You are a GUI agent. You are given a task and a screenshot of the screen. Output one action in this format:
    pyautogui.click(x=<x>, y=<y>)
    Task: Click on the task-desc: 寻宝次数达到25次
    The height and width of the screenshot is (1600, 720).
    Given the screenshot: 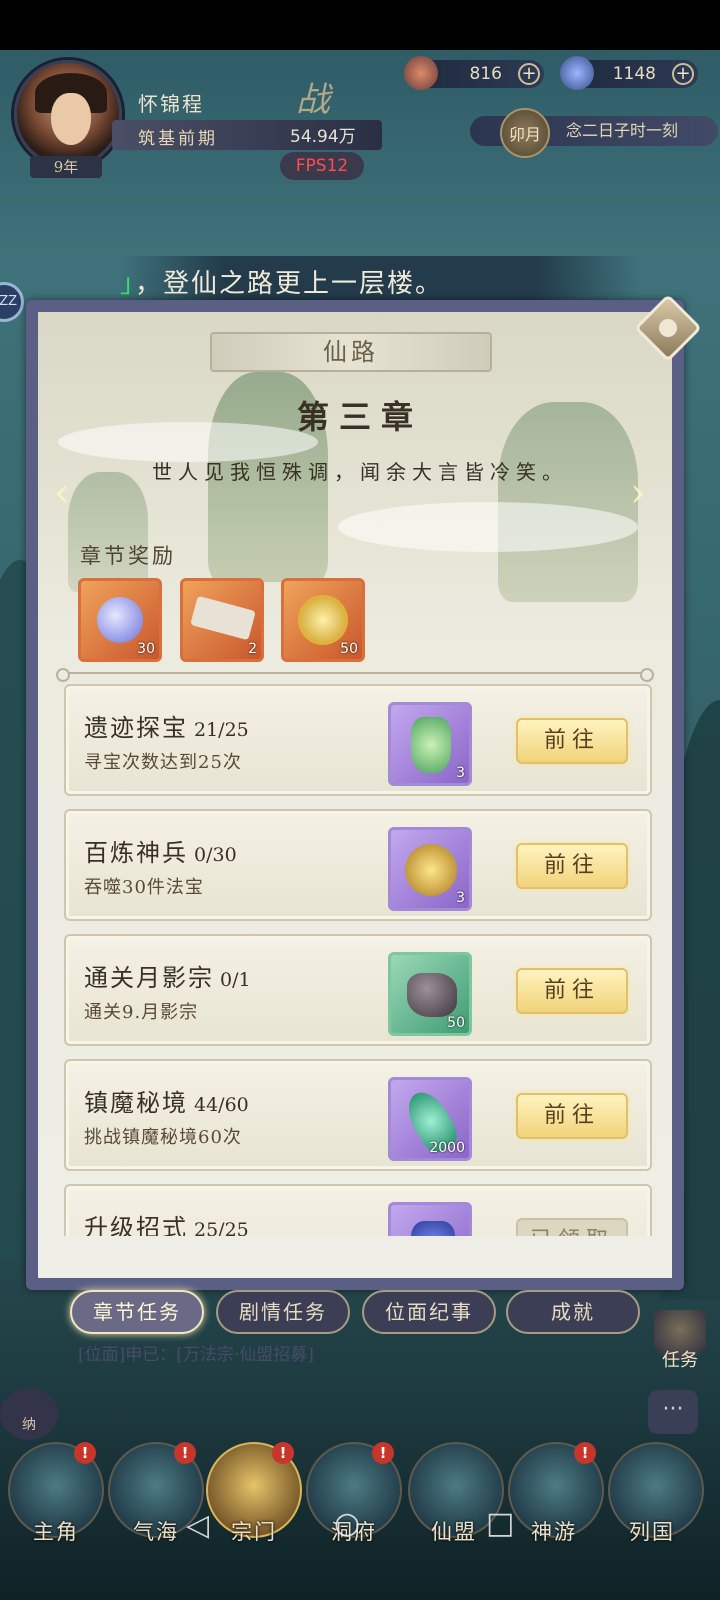 What is the action you would take?
    pyautogui.click(x=163, y=762)
    